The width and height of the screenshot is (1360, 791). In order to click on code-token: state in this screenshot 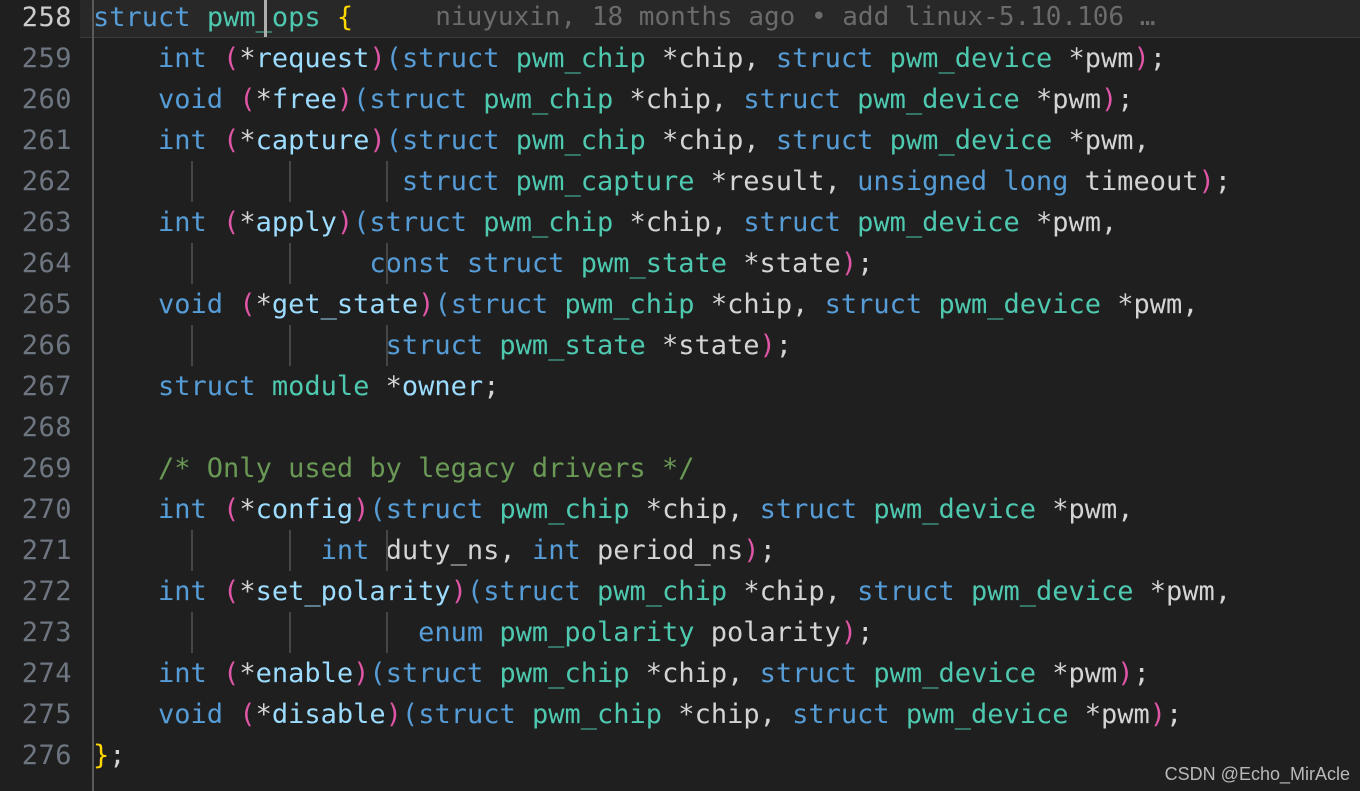, I will do `click(719, 345)`.